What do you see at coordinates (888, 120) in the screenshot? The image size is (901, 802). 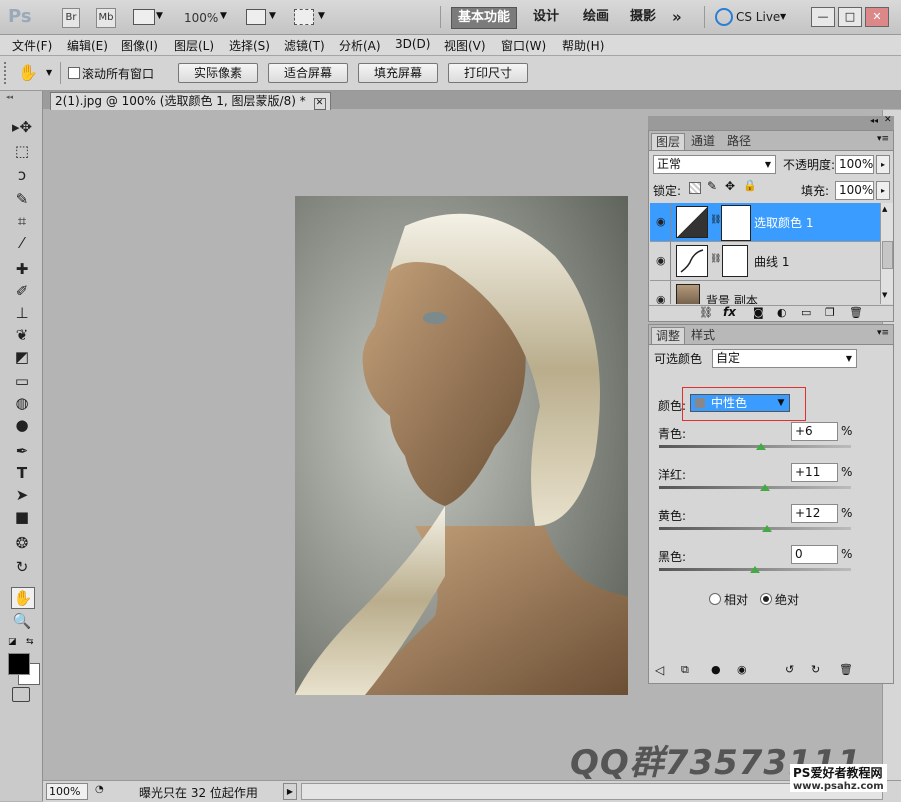 I see `close-panel-icon: ✕` at bounding box center [888, 120].